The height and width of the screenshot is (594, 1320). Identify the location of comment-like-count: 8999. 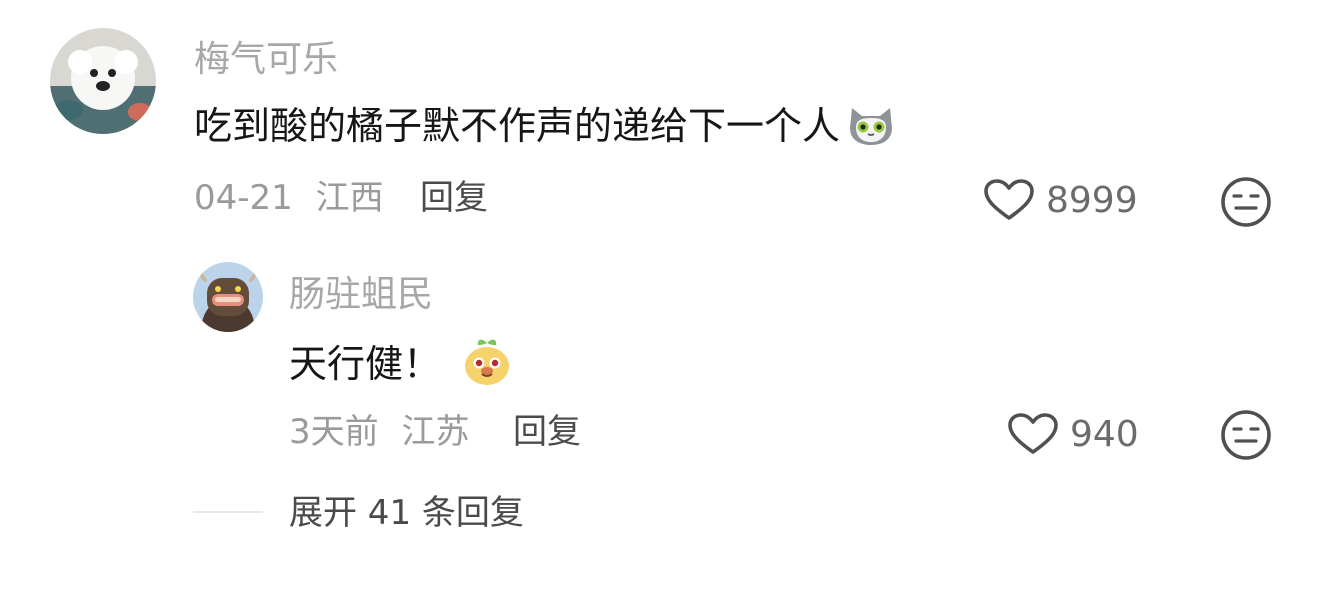
(1092, 200).